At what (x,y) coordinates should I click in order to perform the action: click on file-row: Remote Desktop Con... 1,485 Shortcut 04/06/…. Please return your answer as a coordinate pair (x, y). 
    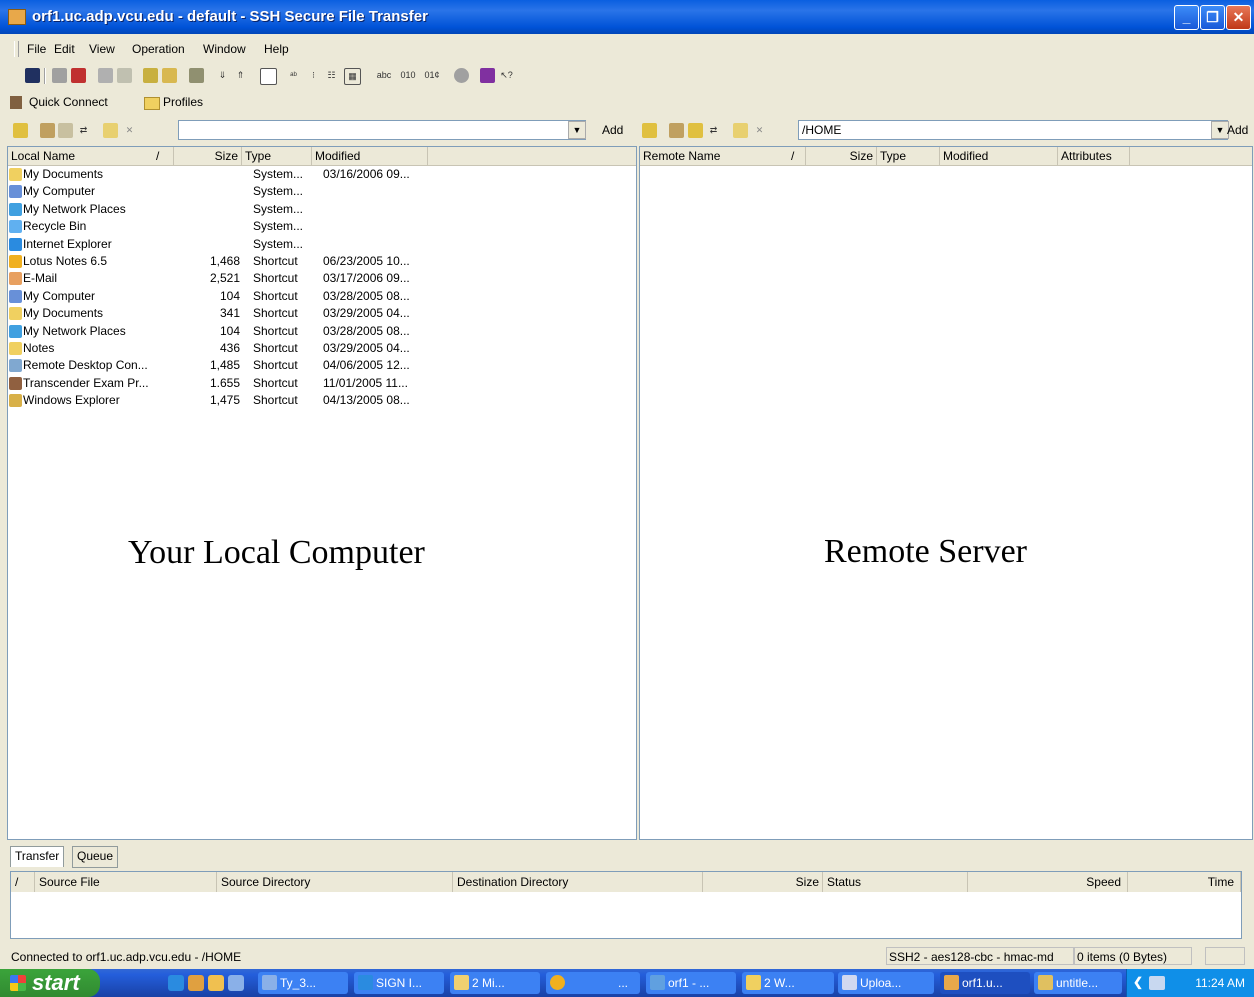
    Looking at the image, I should click on (228, 365).